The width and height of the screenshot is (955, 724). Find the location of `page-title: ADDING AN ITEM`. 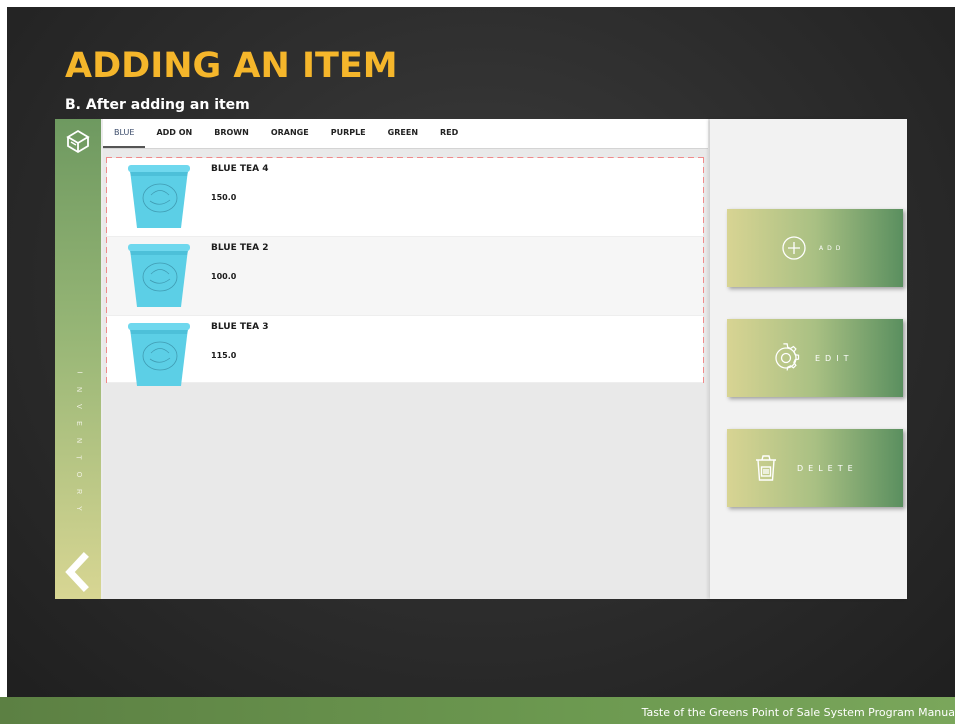

page-title: ADDING AN ITEM is located at coordinates (231, 66).